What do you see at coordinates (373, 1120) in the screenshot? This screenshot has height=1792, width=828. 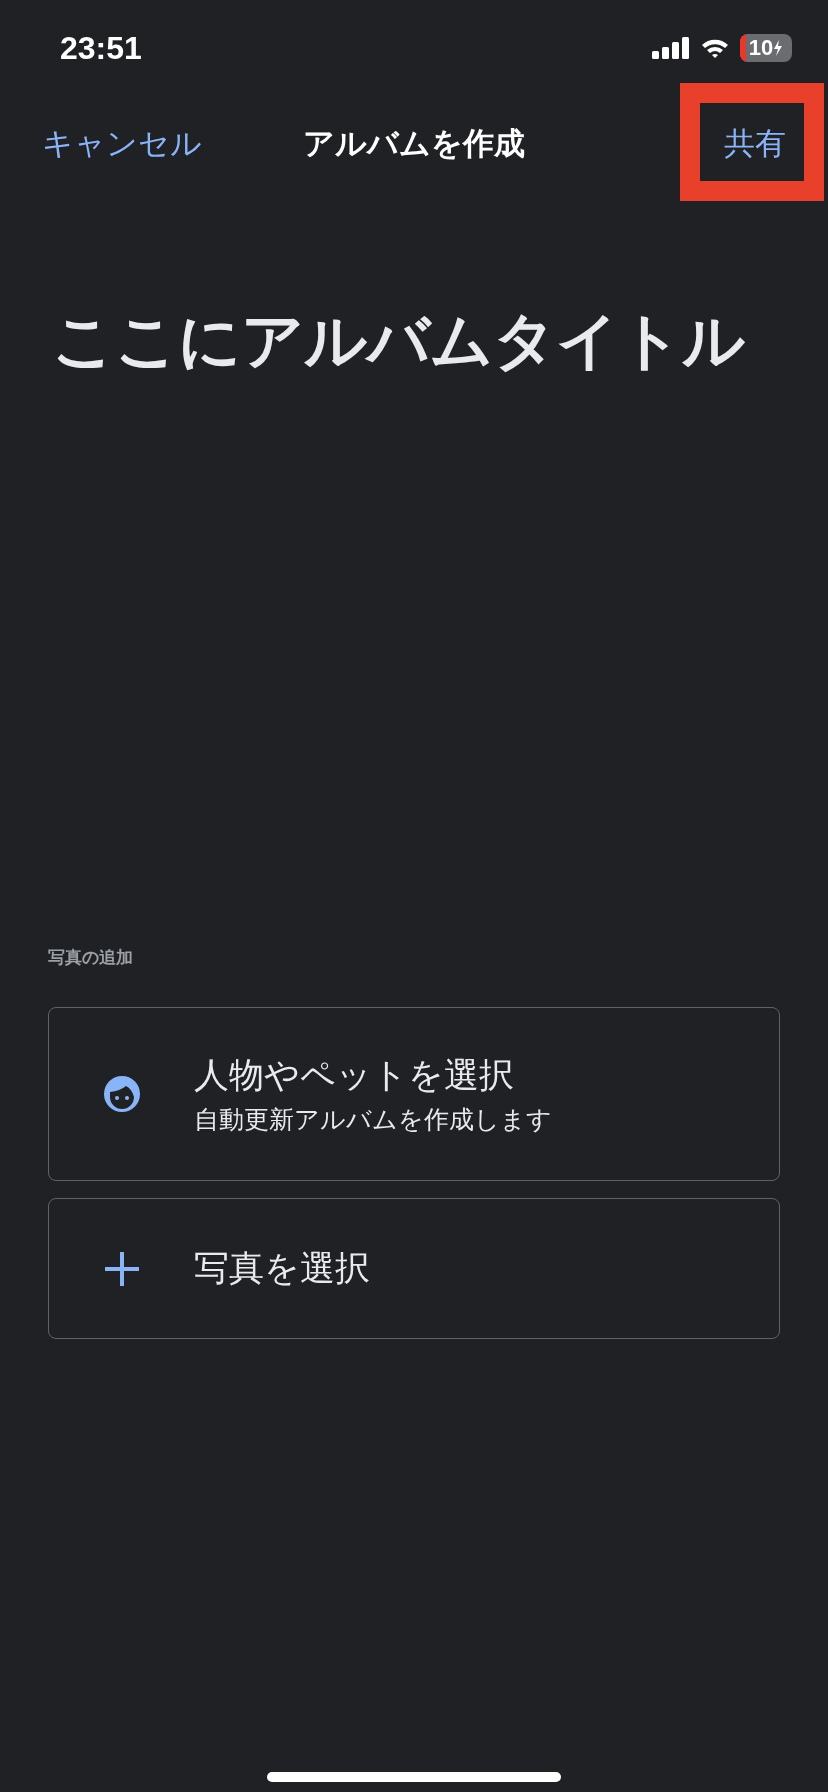 I see `option-subtitle: 自動更新アルバムを作成します` at bounding box center [373, 1120].